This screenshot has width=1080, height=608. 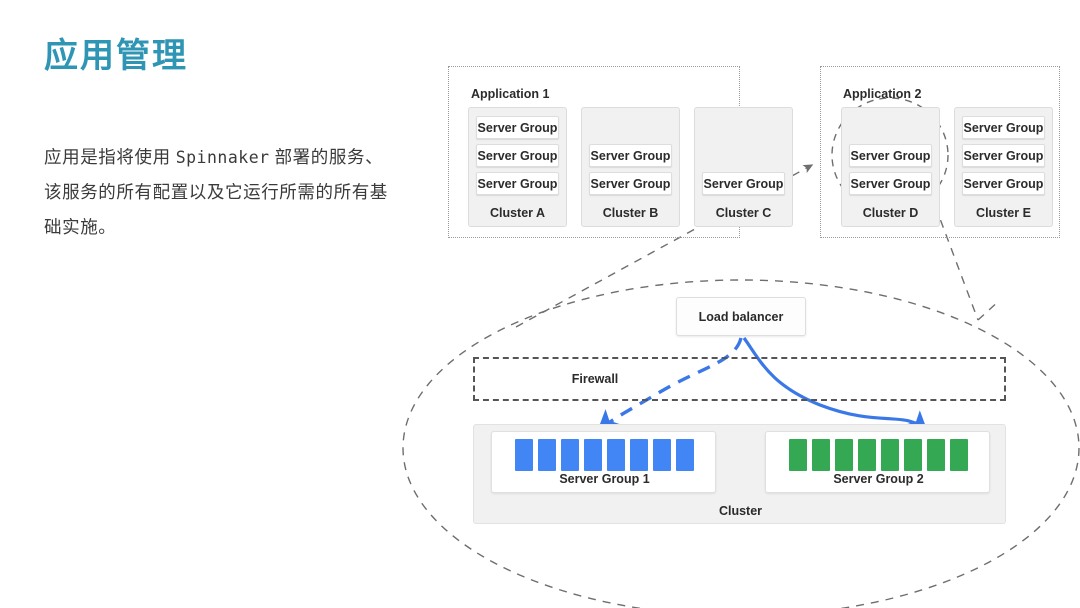 What do you see at coordinates (739, 379) in the screenshot?
I see `firewall-boundary: Firewall` at bounding box center [739, 379].